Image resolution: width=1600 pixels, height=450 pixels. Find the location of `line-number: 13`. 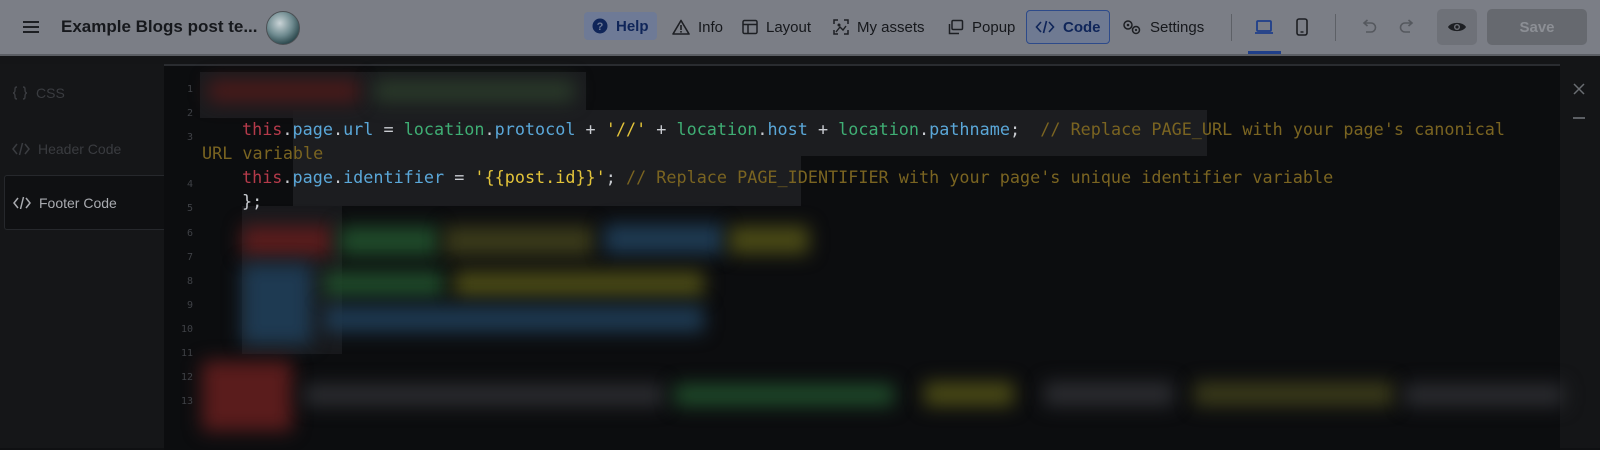

line-number: 13 is located at coordinates (186, 401).